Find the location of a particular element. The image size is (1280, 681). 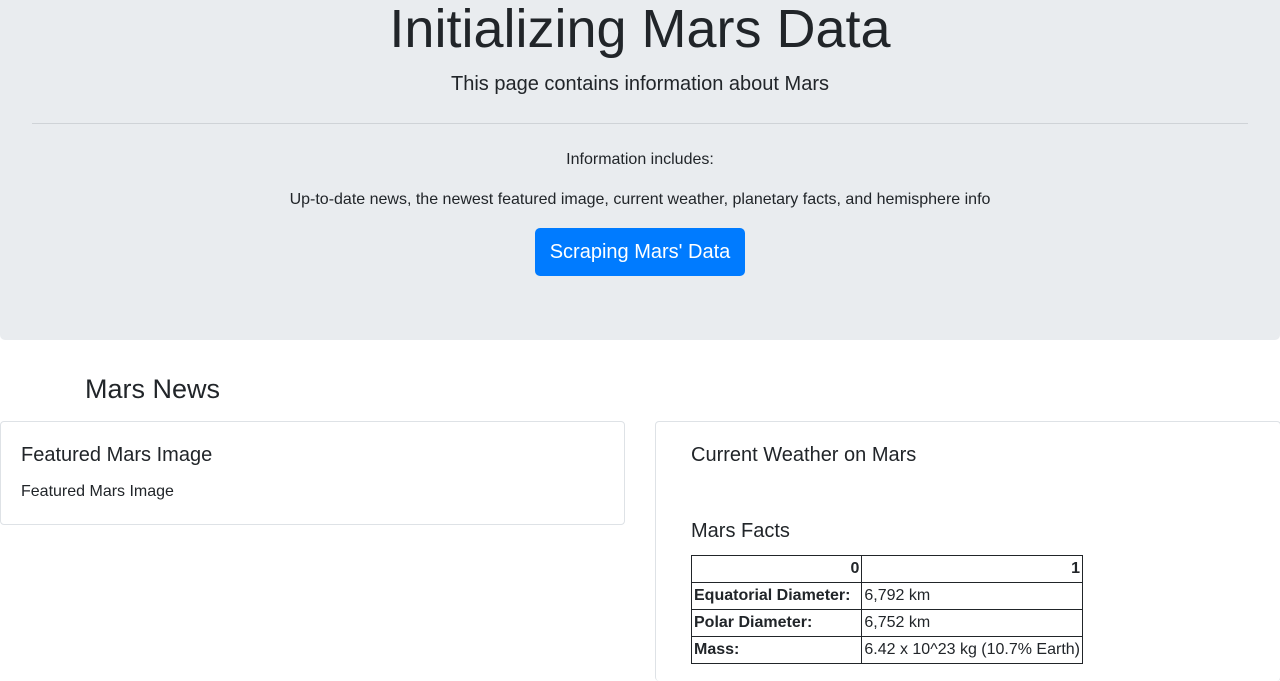

news-heading: Mars News is located at coordinates (153, 389).